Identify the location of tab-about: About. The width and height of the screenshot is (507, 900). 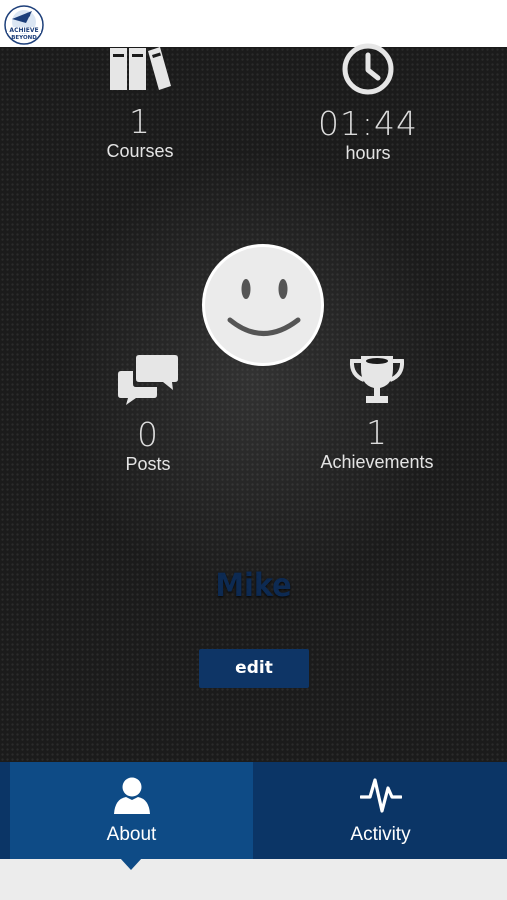
(131, 810).